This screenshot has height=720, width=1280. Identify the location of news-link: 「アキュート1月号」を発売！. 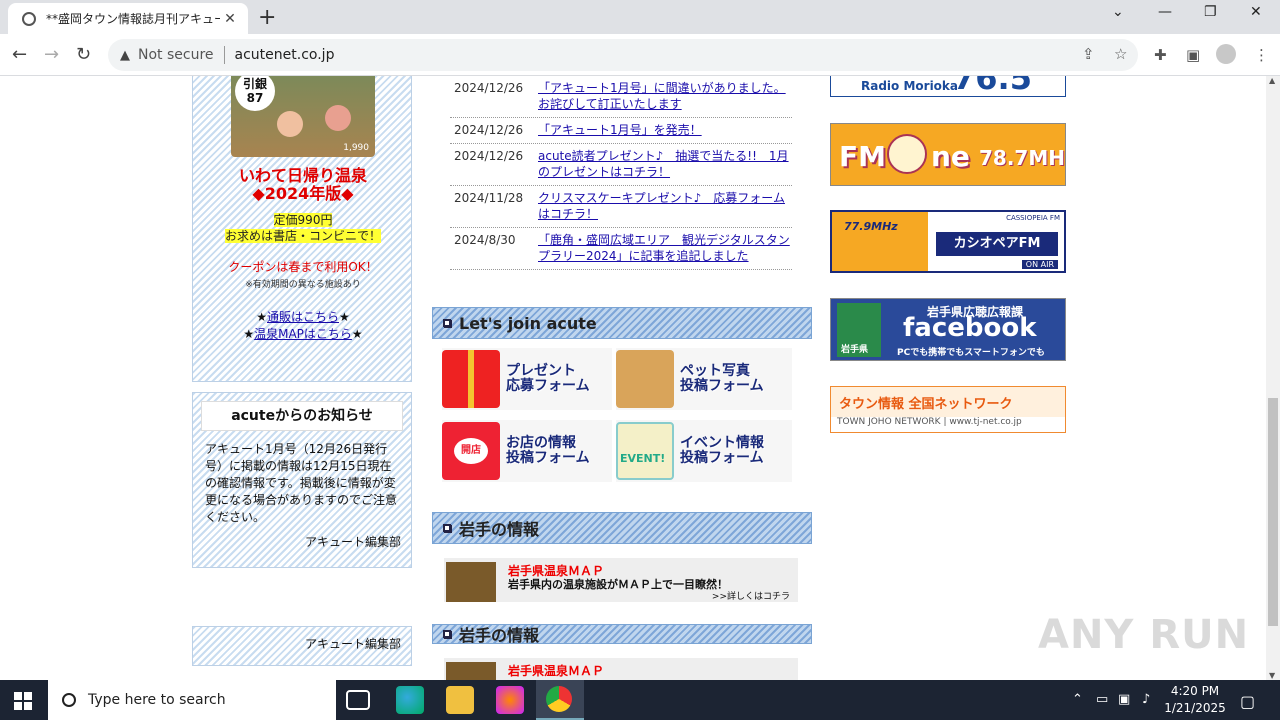
(620, 130).